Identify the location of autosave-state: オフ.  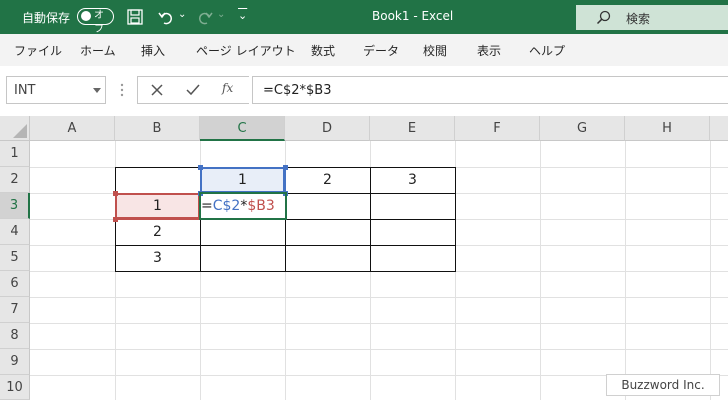
(99, 22).